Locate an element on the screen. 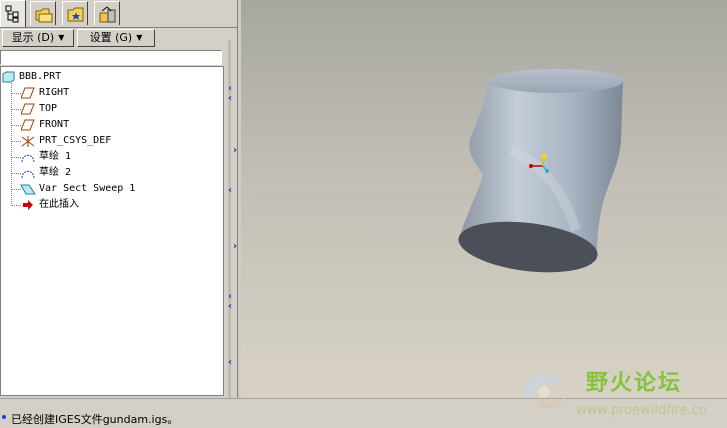  favorites-icon is located at coordinates (75, 14).